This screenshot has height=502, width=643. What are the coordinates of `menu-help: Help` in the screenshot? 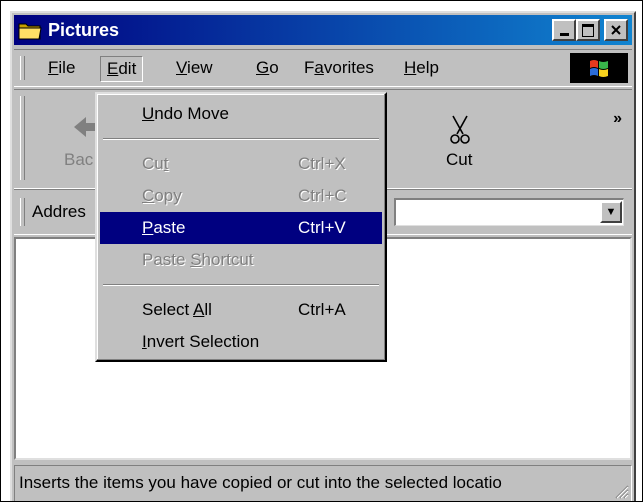 It's located at (421, 68).